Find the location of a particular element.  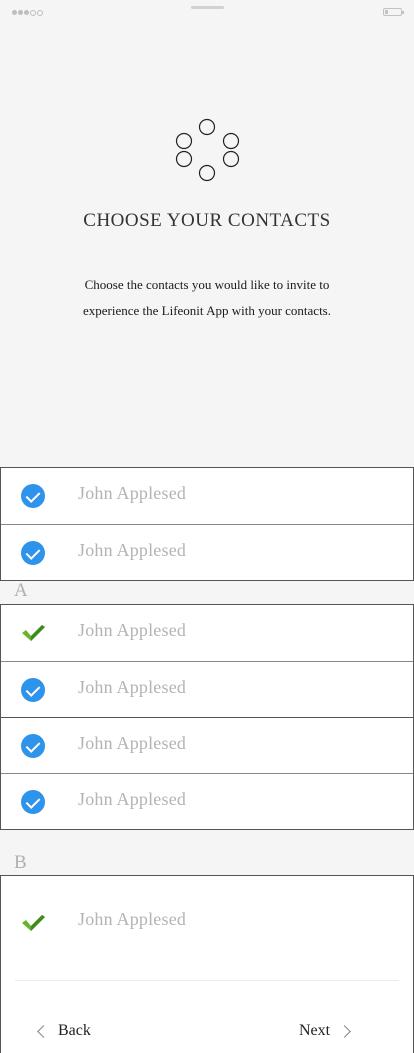

signal-icon is located at coordinates (27, 13).